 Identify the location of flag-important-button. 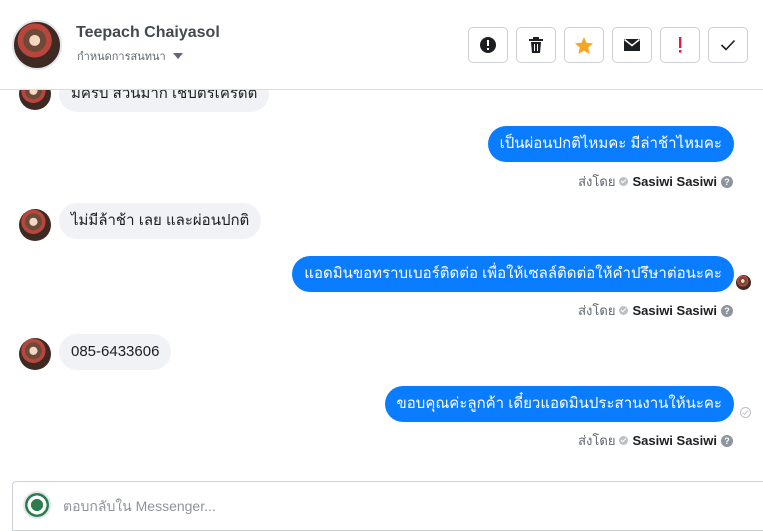
(680, 45).